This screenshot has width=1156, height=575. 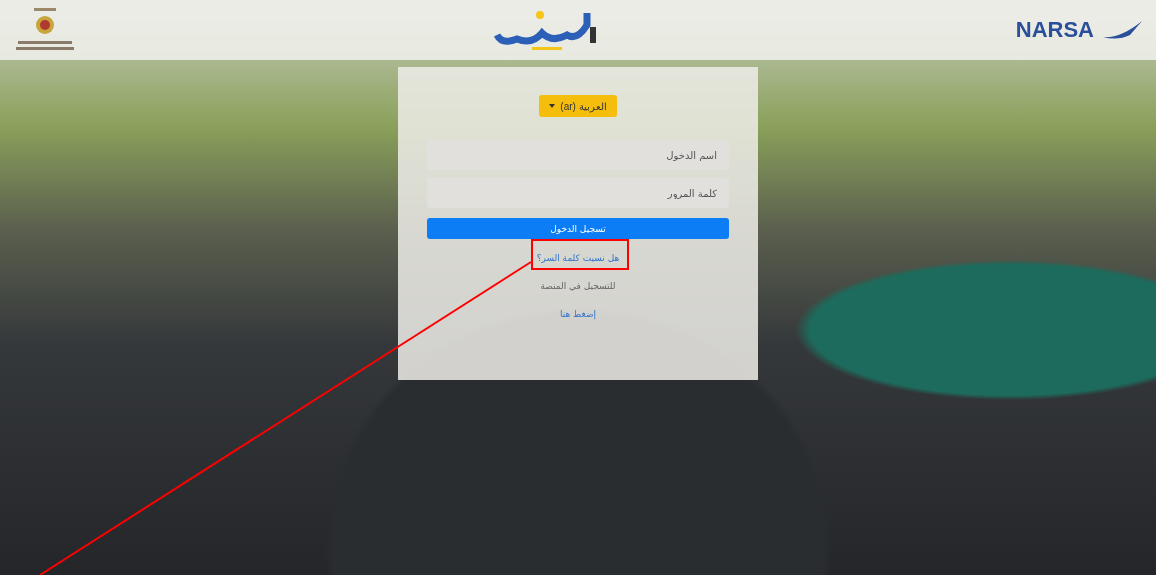 What do you see at coordinates (578, 258) in the screenshot?
I see `forgot-password-link: هل نسيت كلمة السر؟` at bounding box center [578, 258].